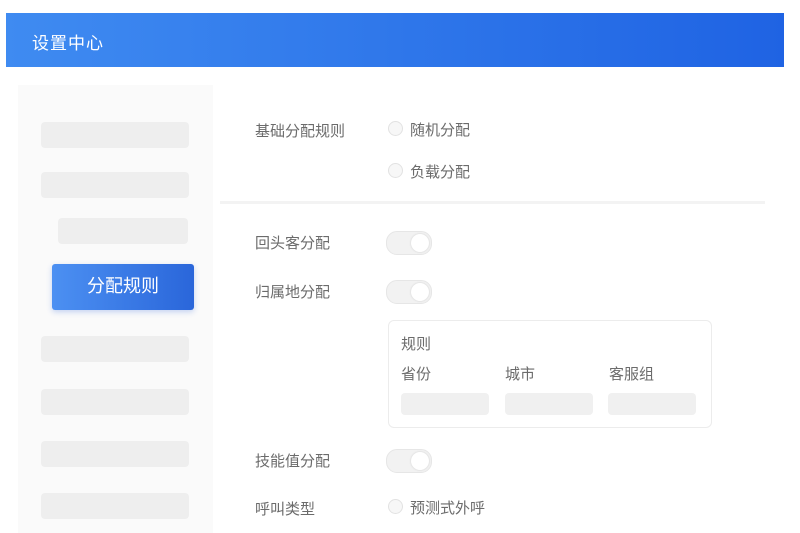 This screenshot has width=800, height=533. Describe the element at coordinates (440, 171) in the screenshot. I see `radio-load-label: 负载分配` at that location.